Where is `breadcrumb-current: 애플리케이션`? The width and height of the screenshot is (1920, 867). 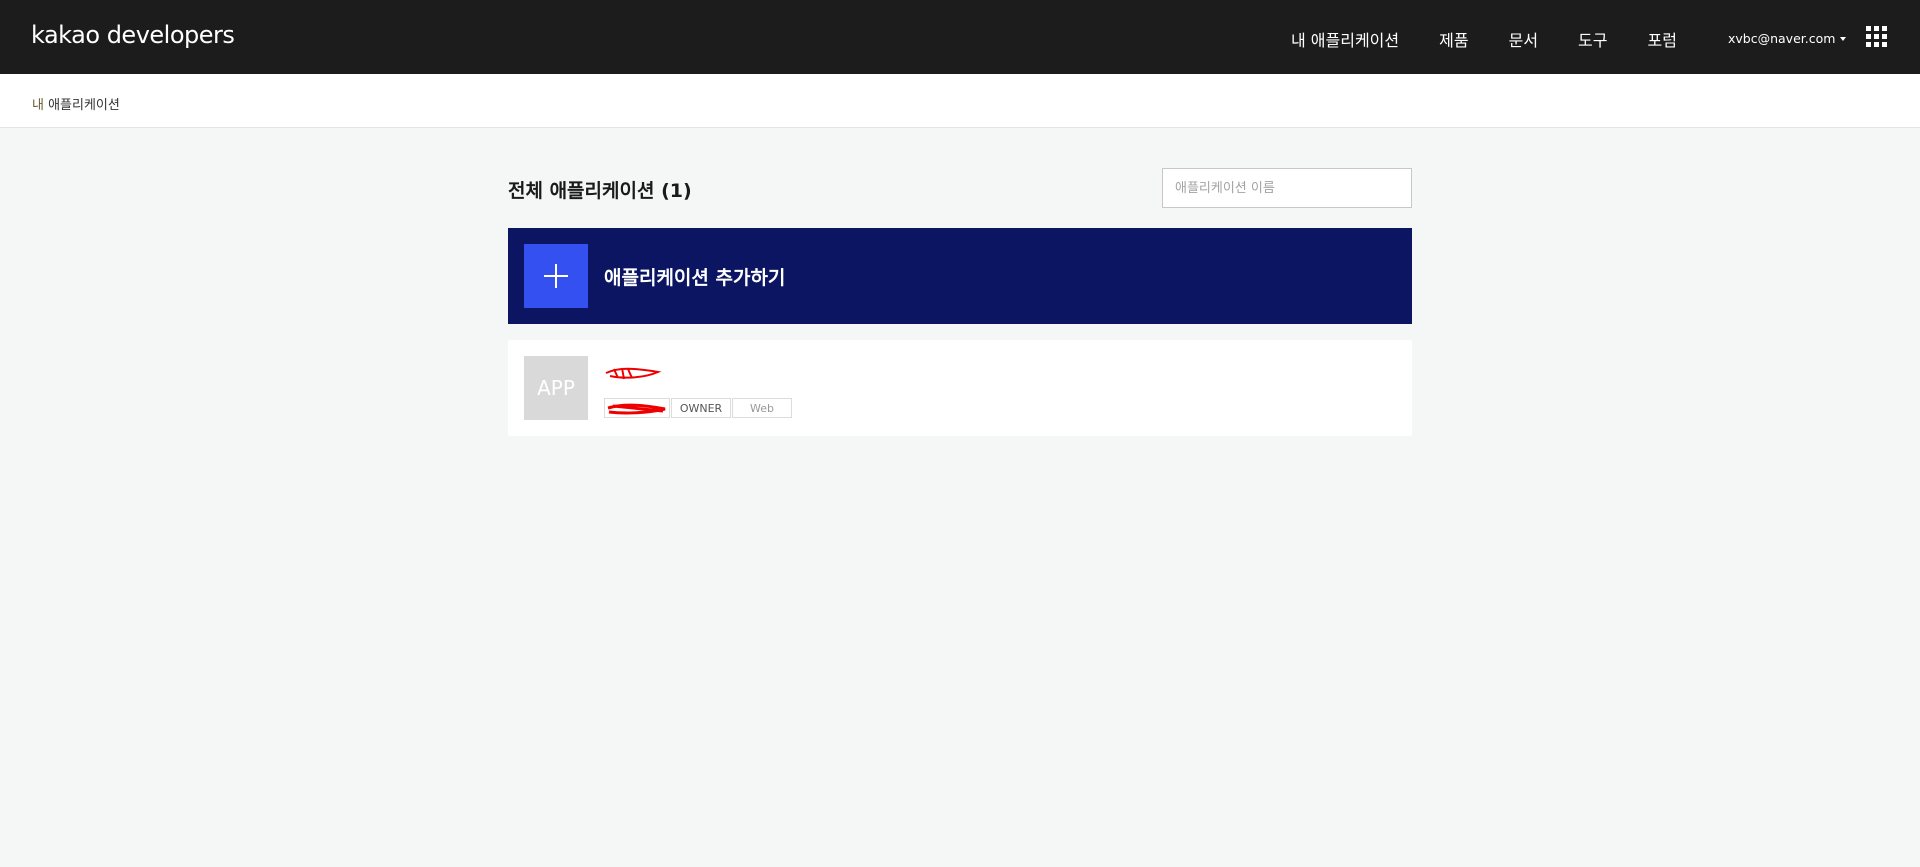
breadcrumb-current: 애플리케이션 is located at coordinates (84, 105).